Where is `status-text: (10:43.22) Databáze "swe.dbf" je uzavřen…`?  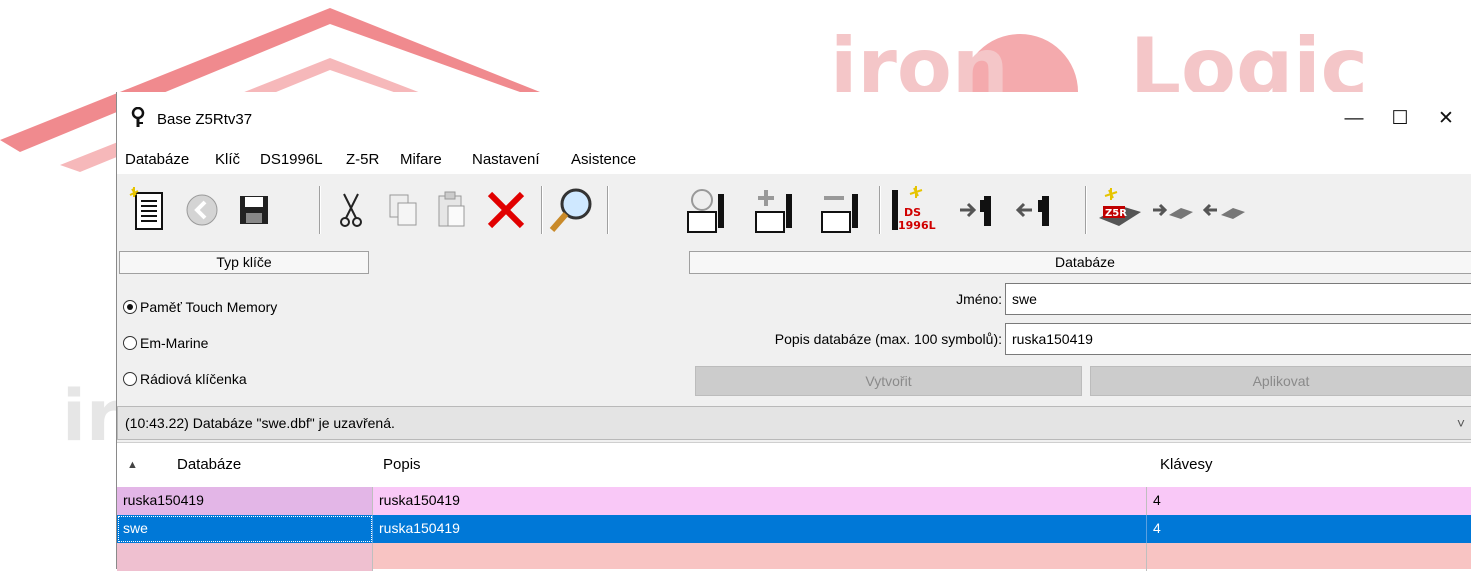
status-text: (10:43.22) Databáze "swe.dbf" je uzavřen… is located at coordinates (260, 423).